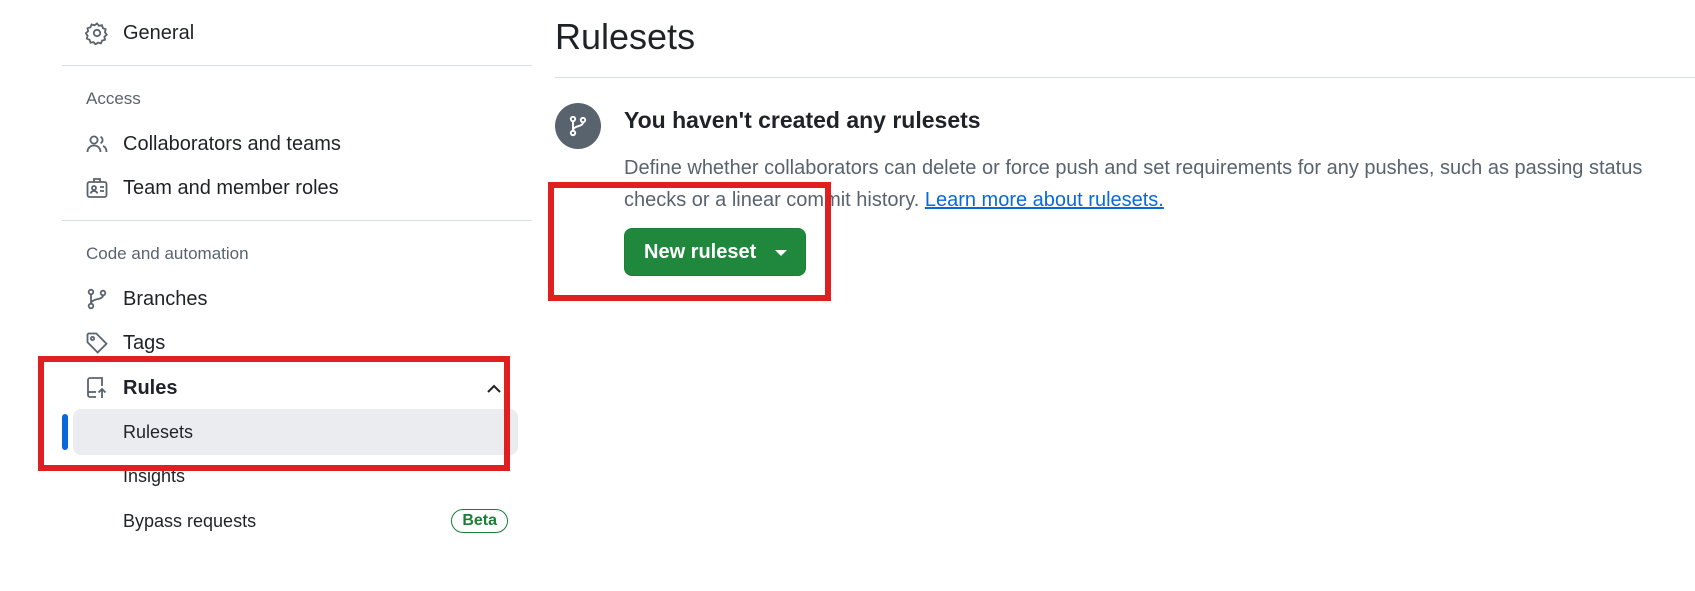  What do you see at coordinates (1125, 77) in the screenshot?
I see `title-divider` at bounding box center [1125, 77].